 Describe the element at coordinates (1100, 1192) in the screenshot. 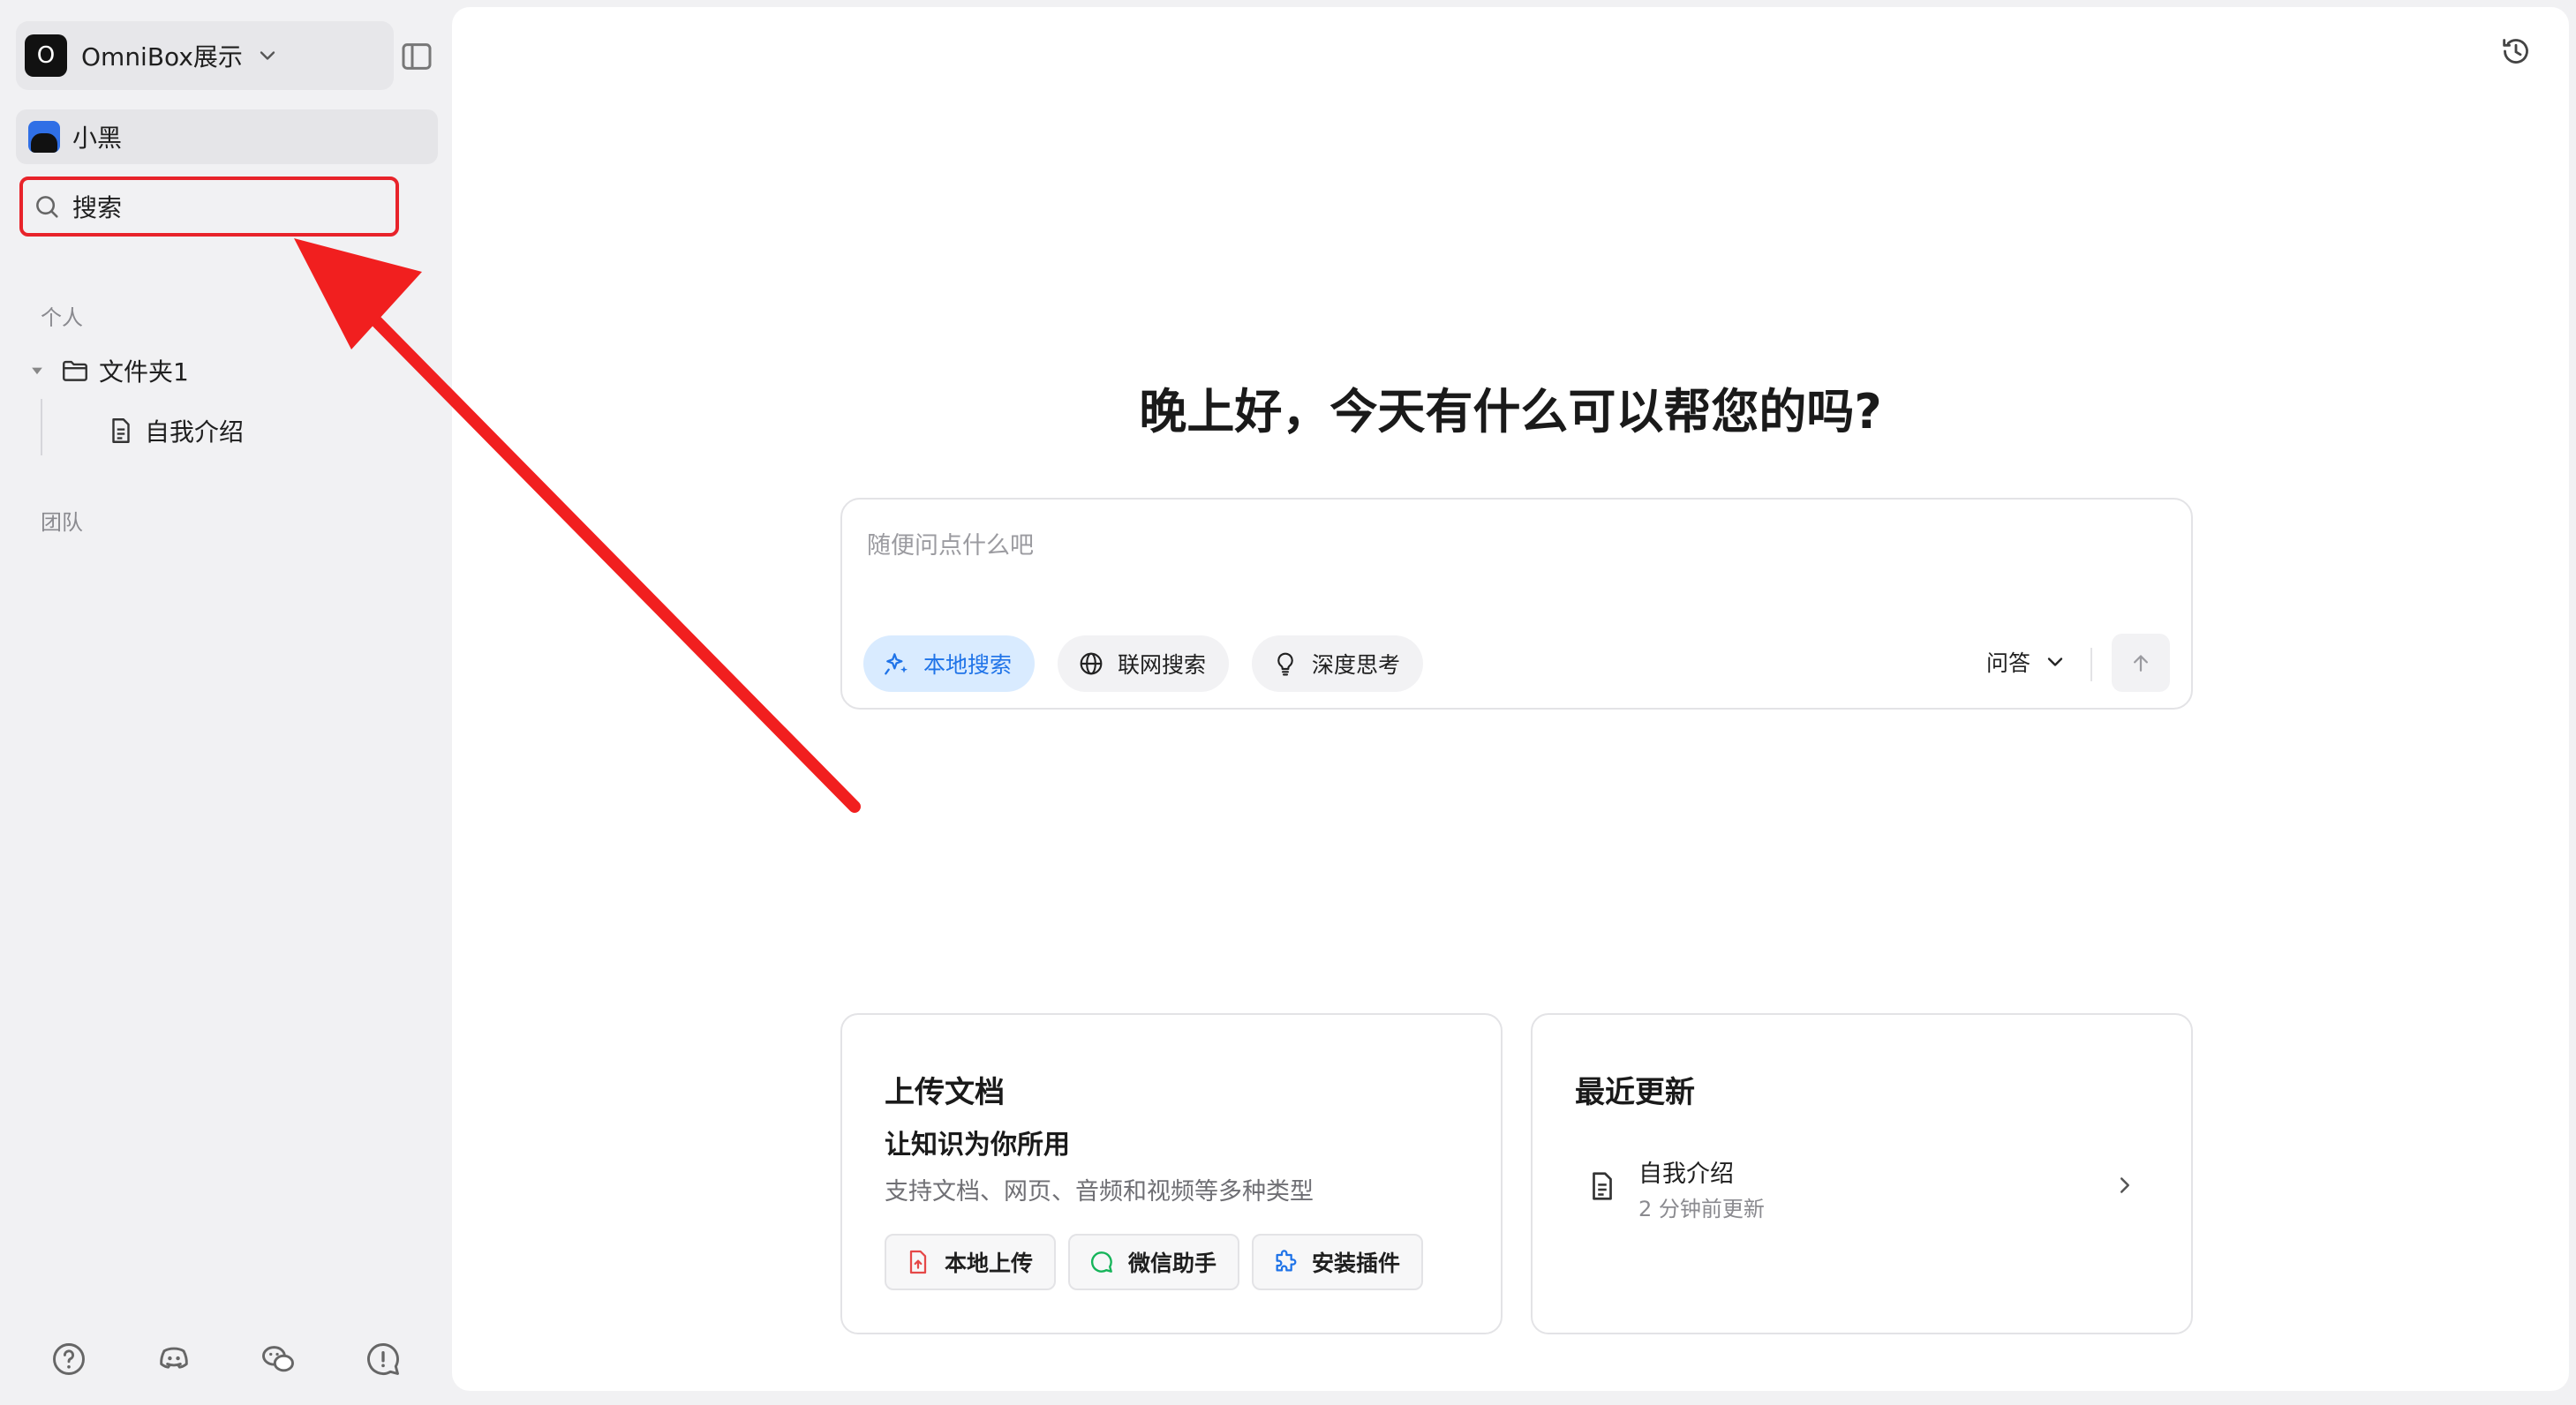

I see `upload-card-desc: 支持文档、网页、音频和视频等多种类型` at that location.